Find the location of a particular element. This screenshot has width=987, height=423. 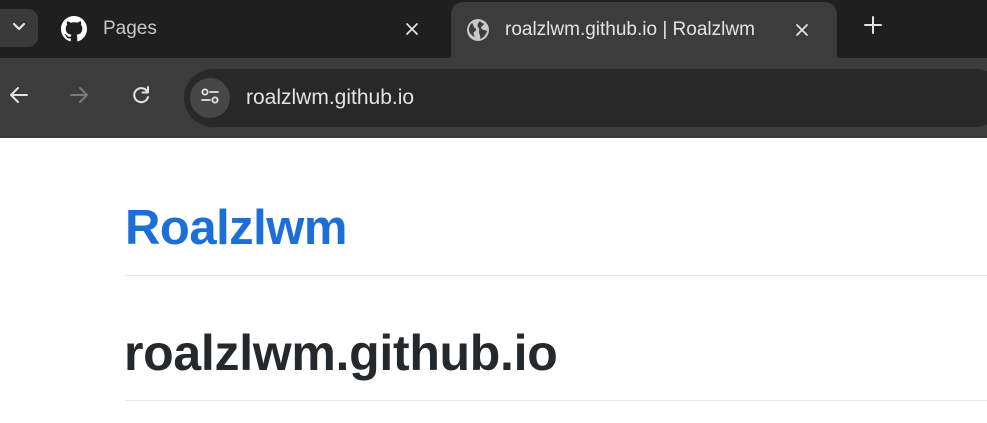

forward-button is located at coordinates (79, 97).